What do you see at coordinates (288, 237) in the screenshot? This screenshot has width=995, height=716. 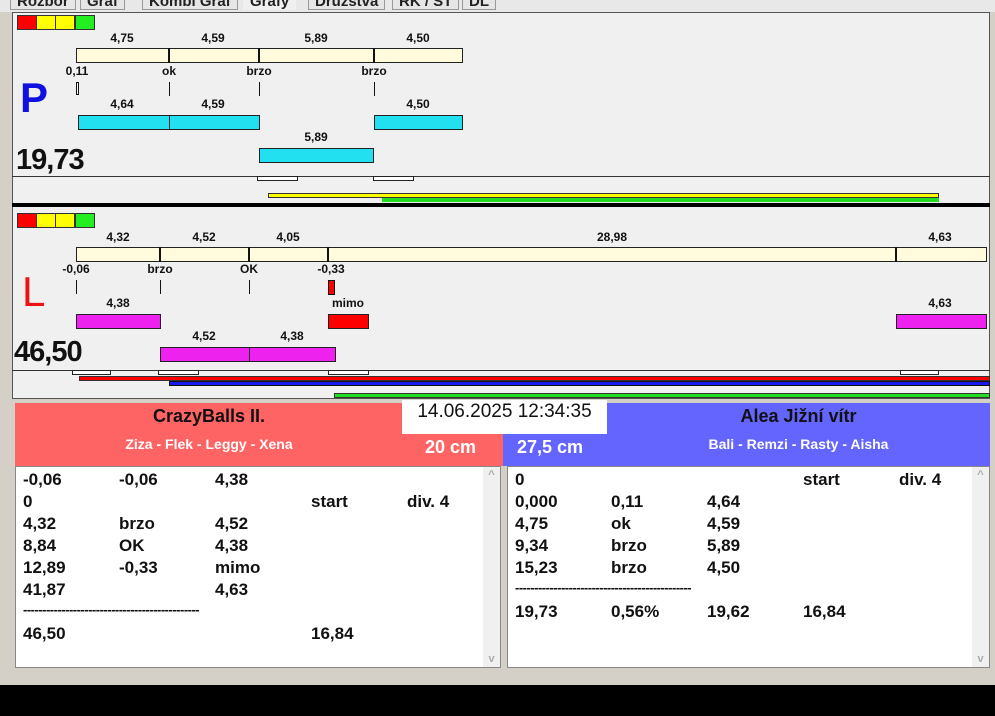 I see `segment-time: 4,05` at bounding box center [288, 237].